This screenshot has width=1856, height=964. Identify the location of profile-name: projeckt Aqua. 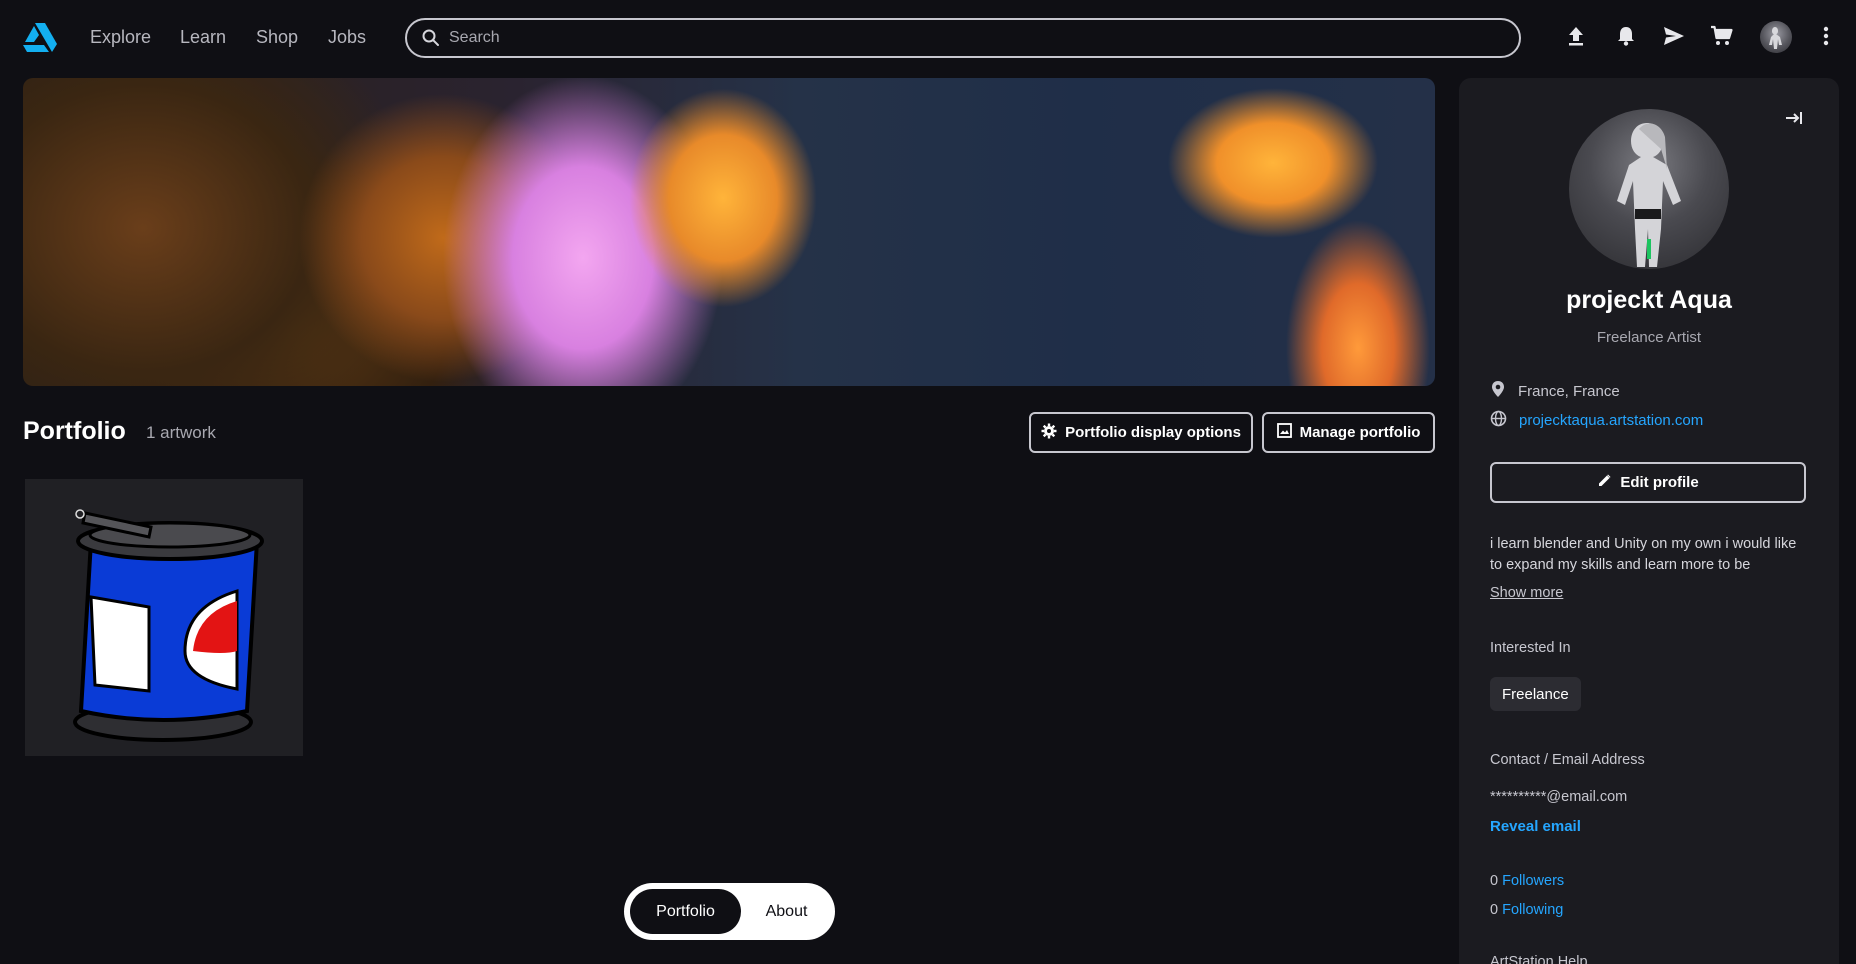
(1649, 300).